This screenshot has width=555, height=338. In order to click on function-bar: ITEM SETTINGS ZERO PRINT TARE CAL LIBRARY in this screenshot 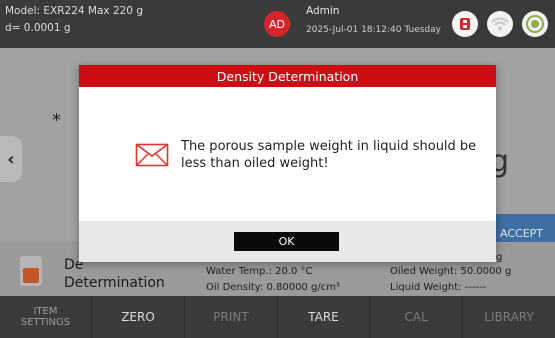, I will do `click(277, 317)`.